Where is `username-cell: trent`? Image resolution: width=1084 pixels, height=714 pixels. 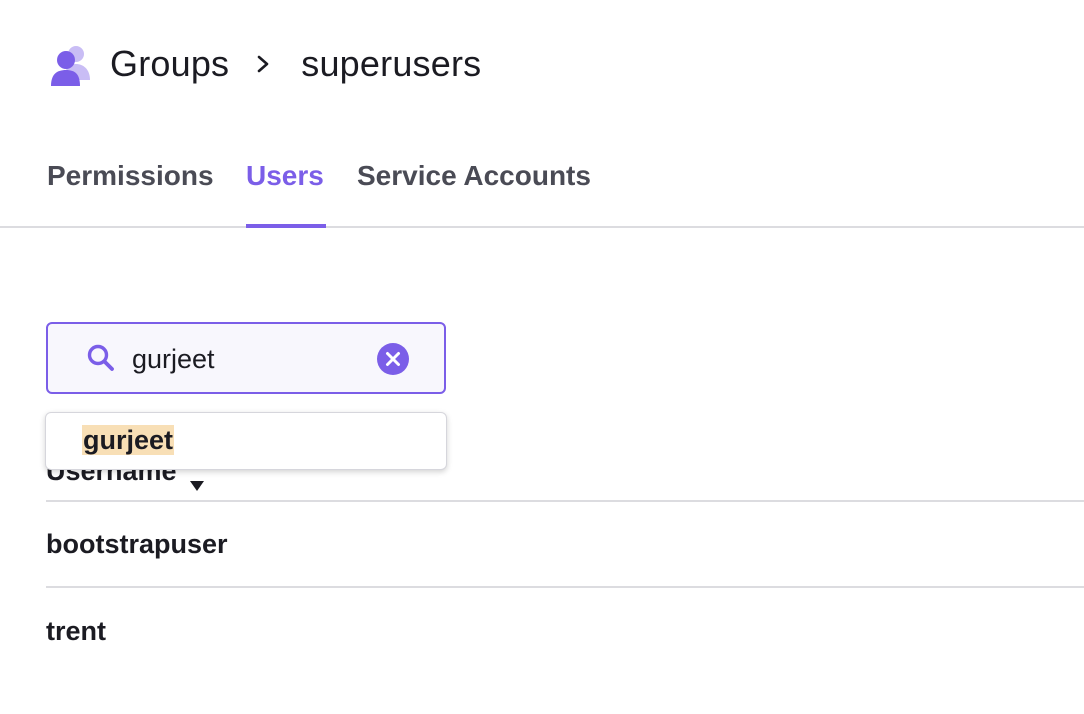 username-cell: trent is located at coordinates (76, 630).